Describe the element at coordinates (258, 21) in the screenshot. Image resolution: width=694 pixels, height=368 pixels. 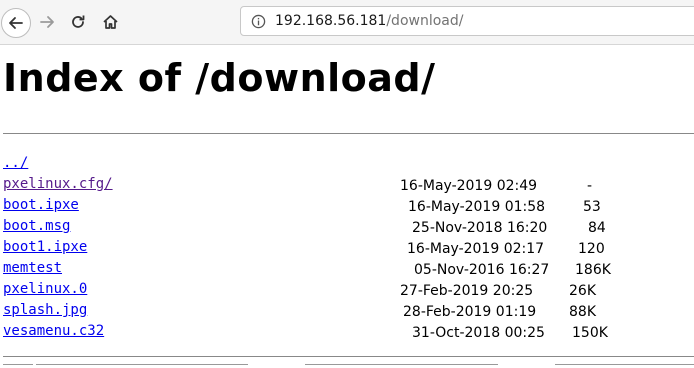
I see `info-icon` at that location.